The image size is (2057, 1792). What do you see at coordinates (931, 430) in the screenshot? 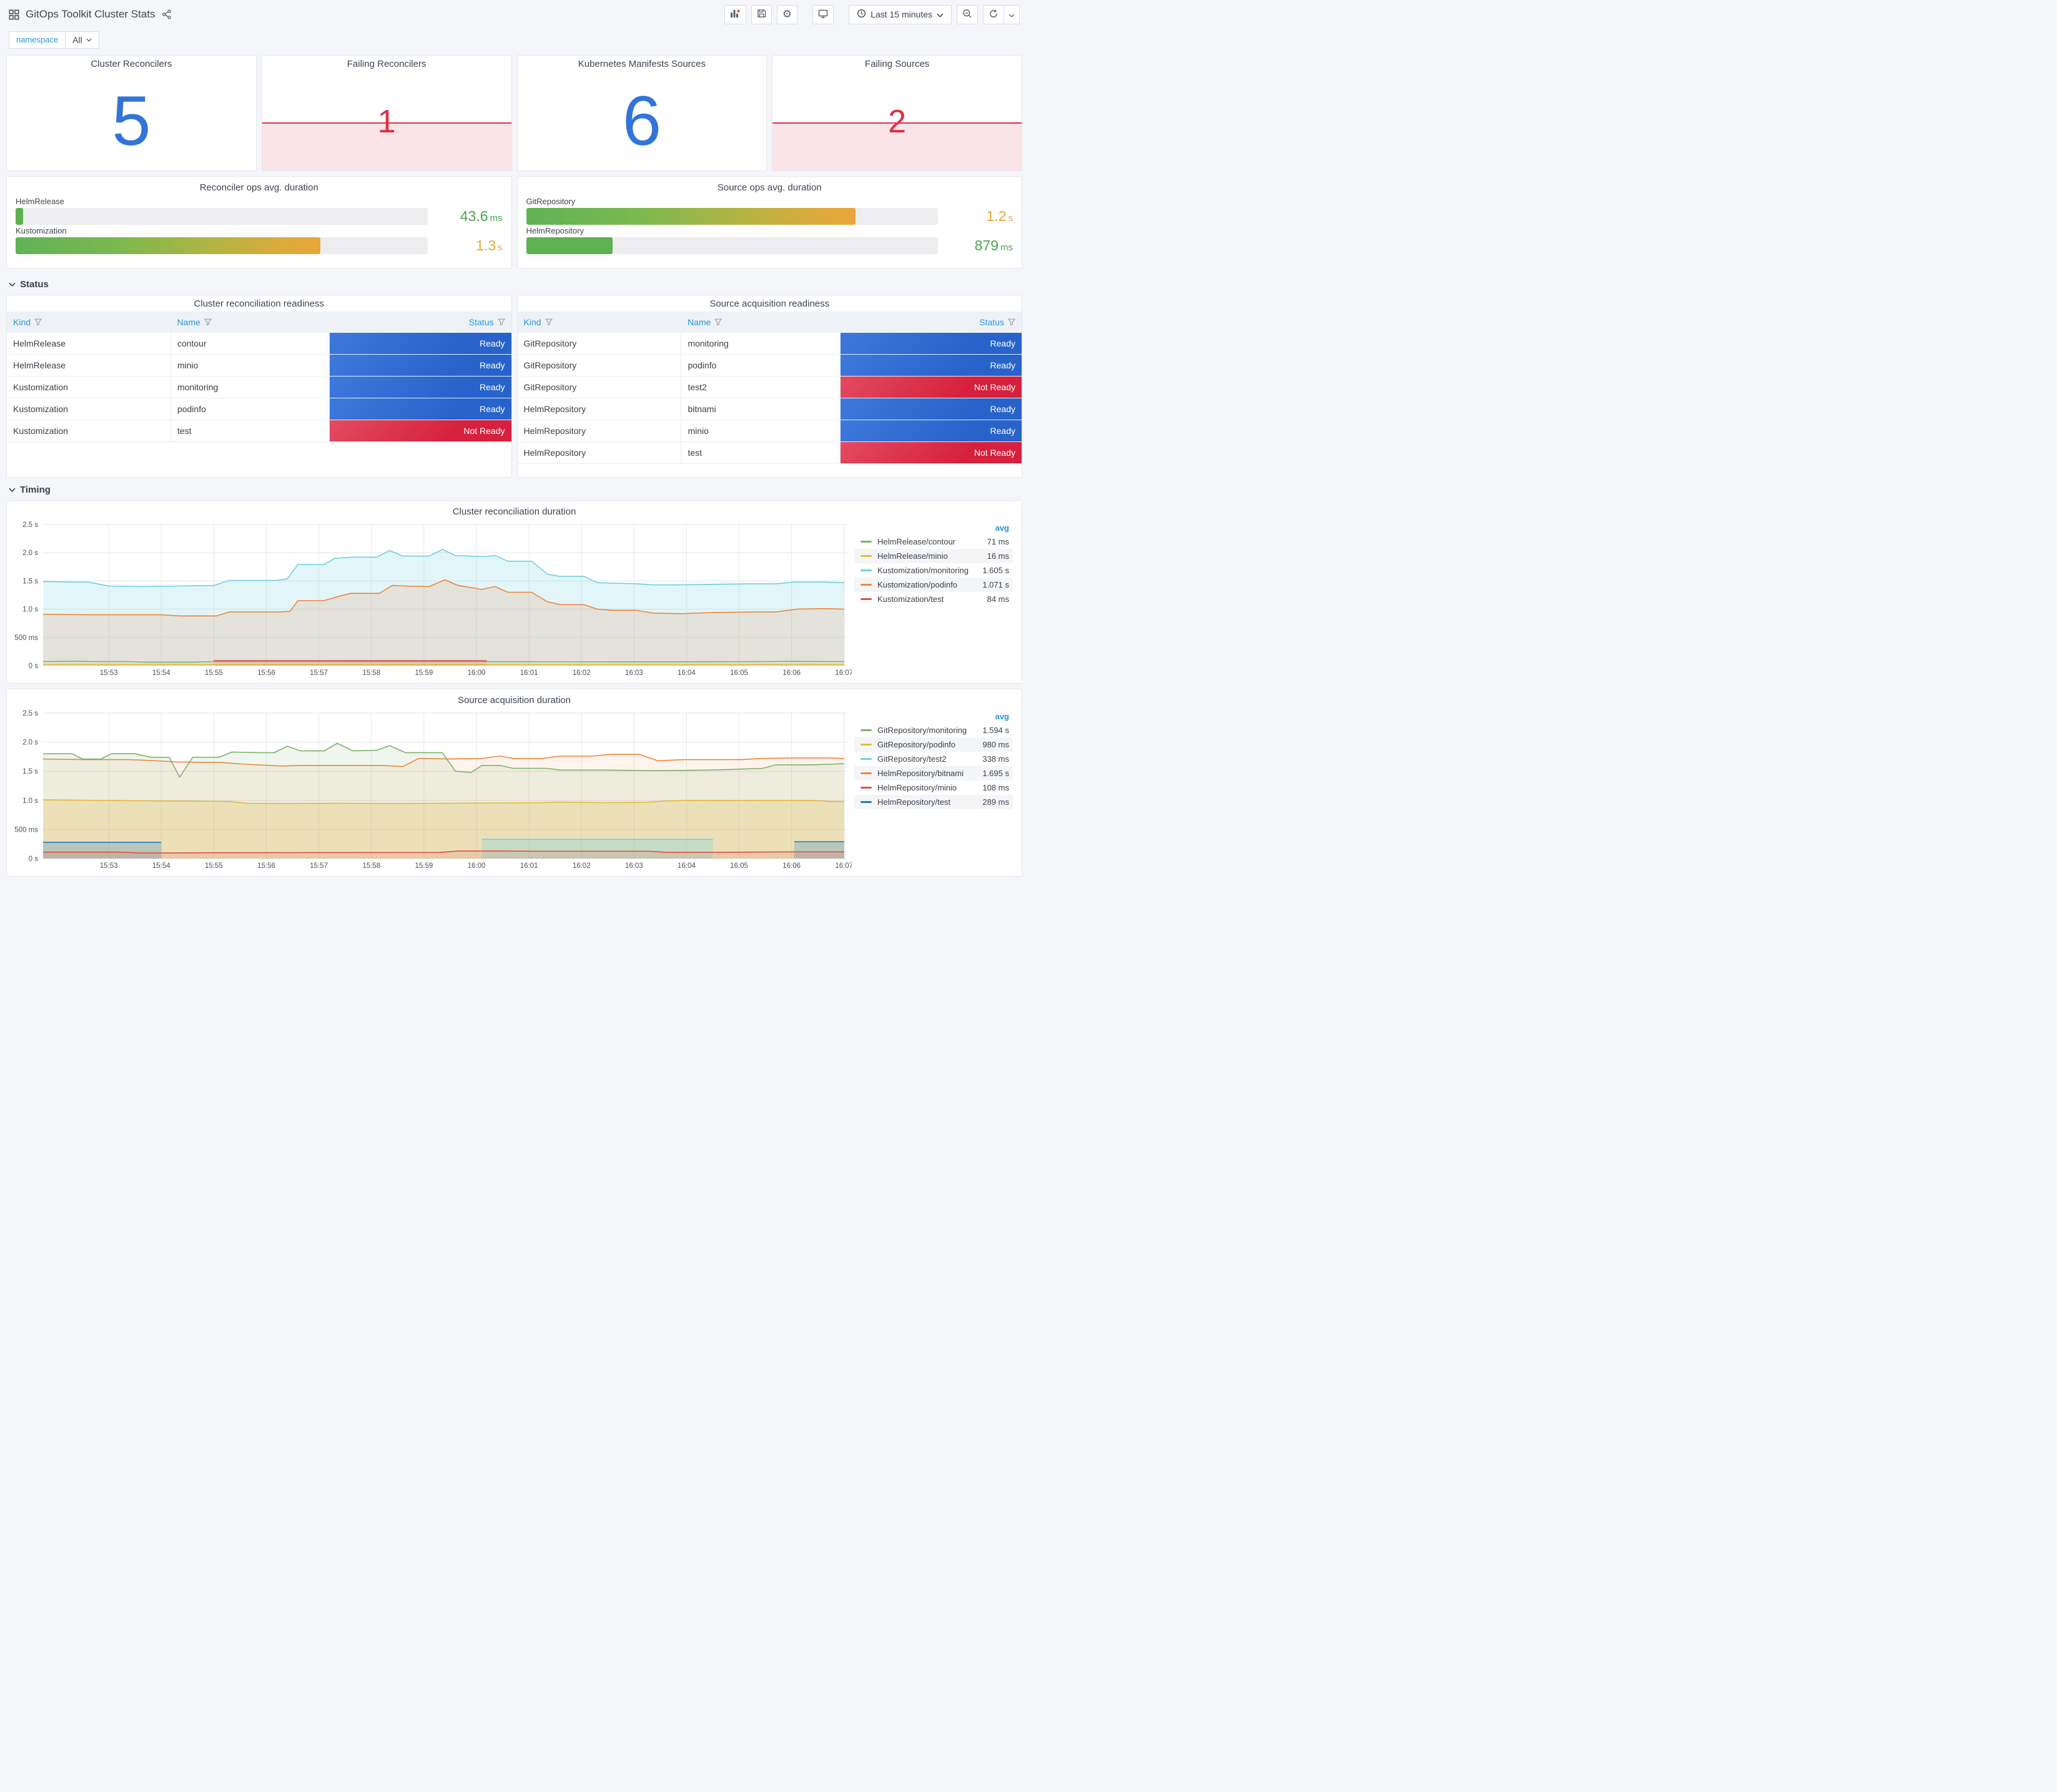
I see `status-badge: Ready` at bounding box center [931, 430].